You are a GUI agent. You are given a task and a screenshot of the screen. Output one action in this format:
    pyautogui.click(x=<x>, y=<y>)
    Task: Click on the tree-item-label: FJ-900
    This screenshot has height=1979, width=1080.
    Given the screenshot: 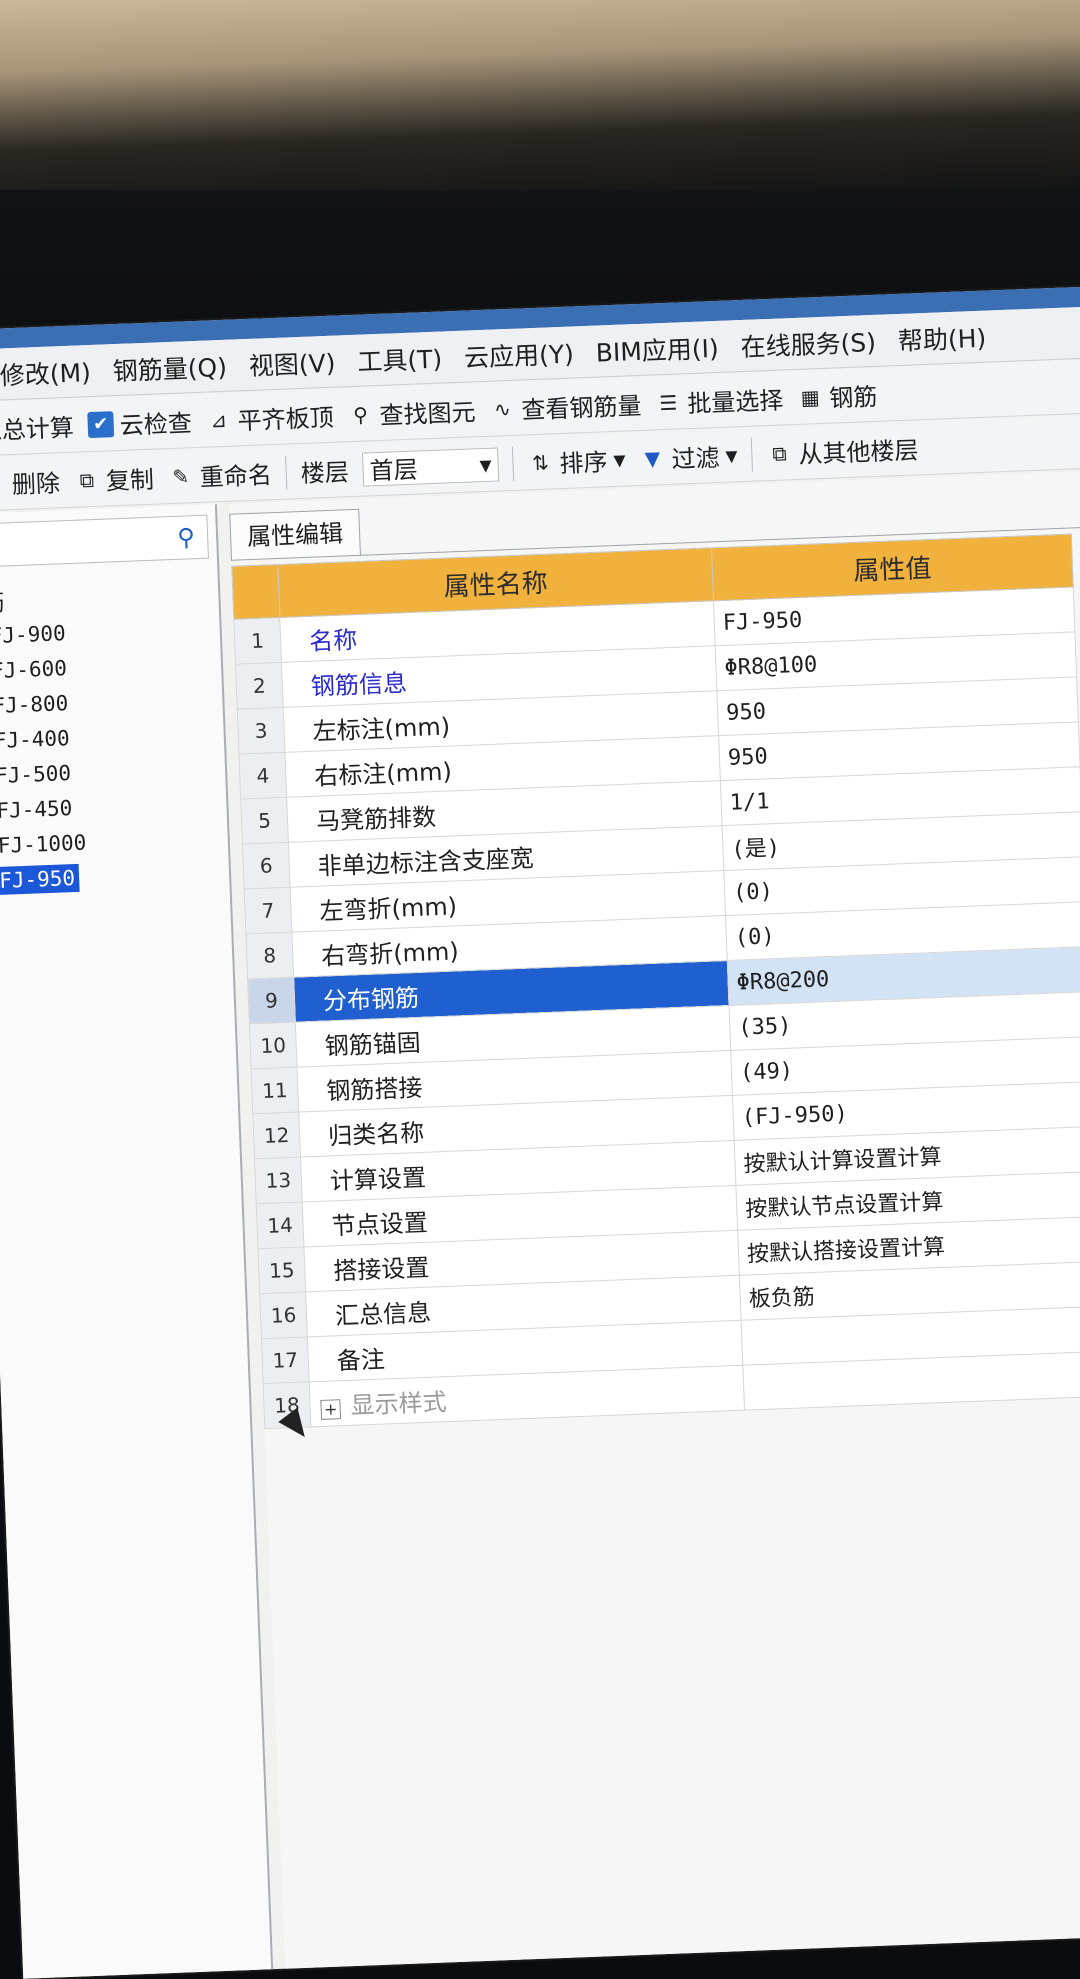 What is the action you would take?
    pyautogui.click(x=33, y=635)
    